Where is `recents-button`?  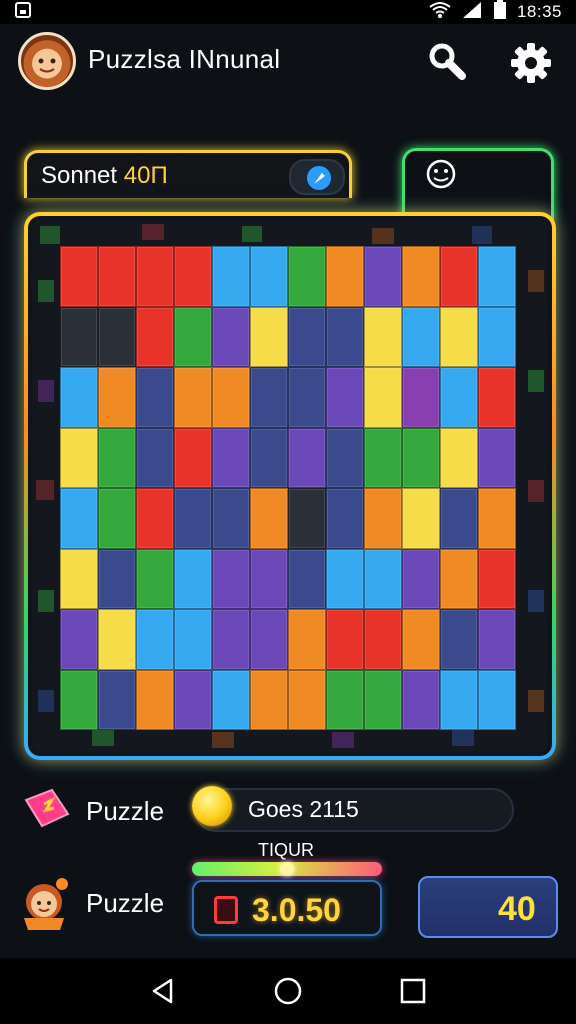
recents-button is located at coordinates (413, 991).